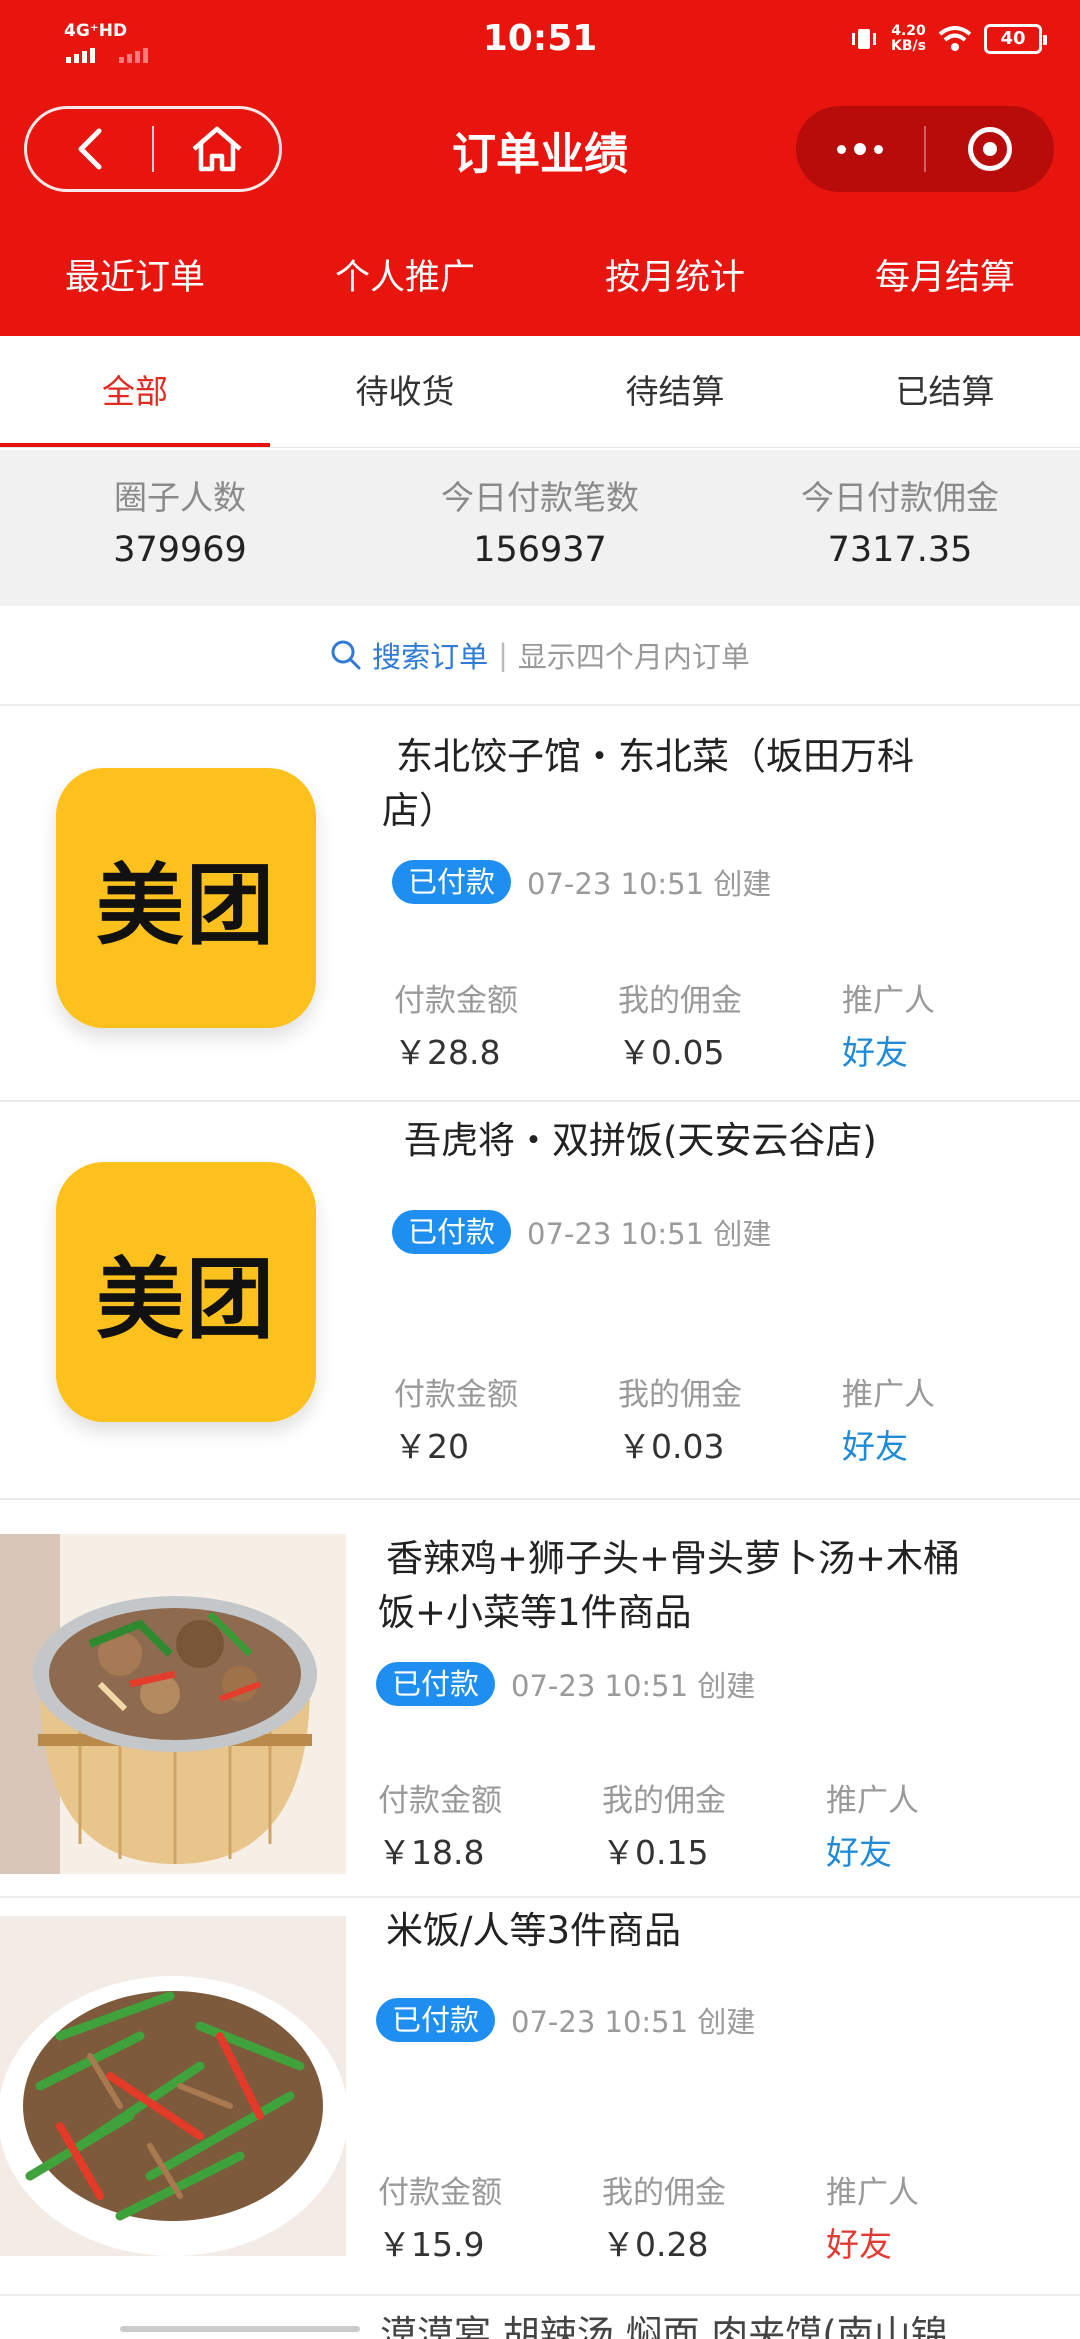  Describe the element at coordinates (185, 905) in the screenshot. I see `meituan-logo-text: 美团` at that location.